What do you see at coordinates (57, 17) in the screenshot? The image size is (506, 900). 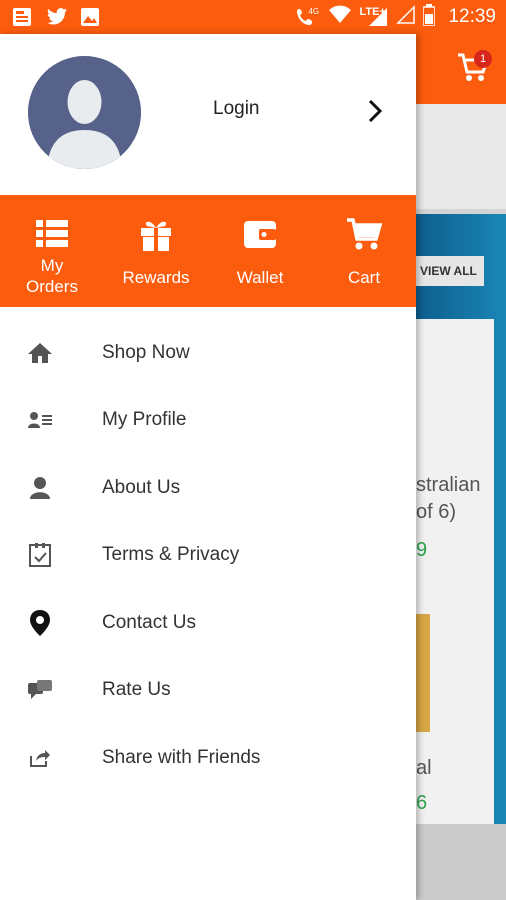 I see `twitter-icon` at bounding box center [57, 17].